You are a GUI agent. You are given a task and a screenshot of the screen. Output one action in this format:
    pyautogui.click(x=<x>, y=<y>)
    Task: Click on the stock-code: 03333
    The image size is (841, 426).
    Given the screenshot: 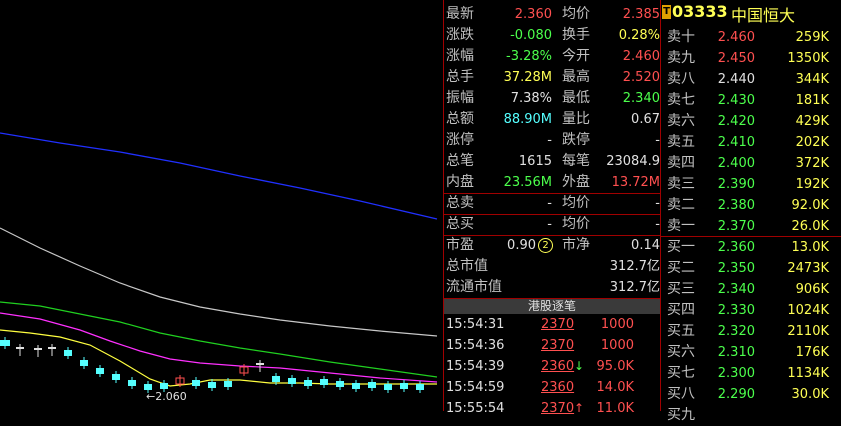 What is the action you would take?
    pyautogui.click(x=700, y=11)
    